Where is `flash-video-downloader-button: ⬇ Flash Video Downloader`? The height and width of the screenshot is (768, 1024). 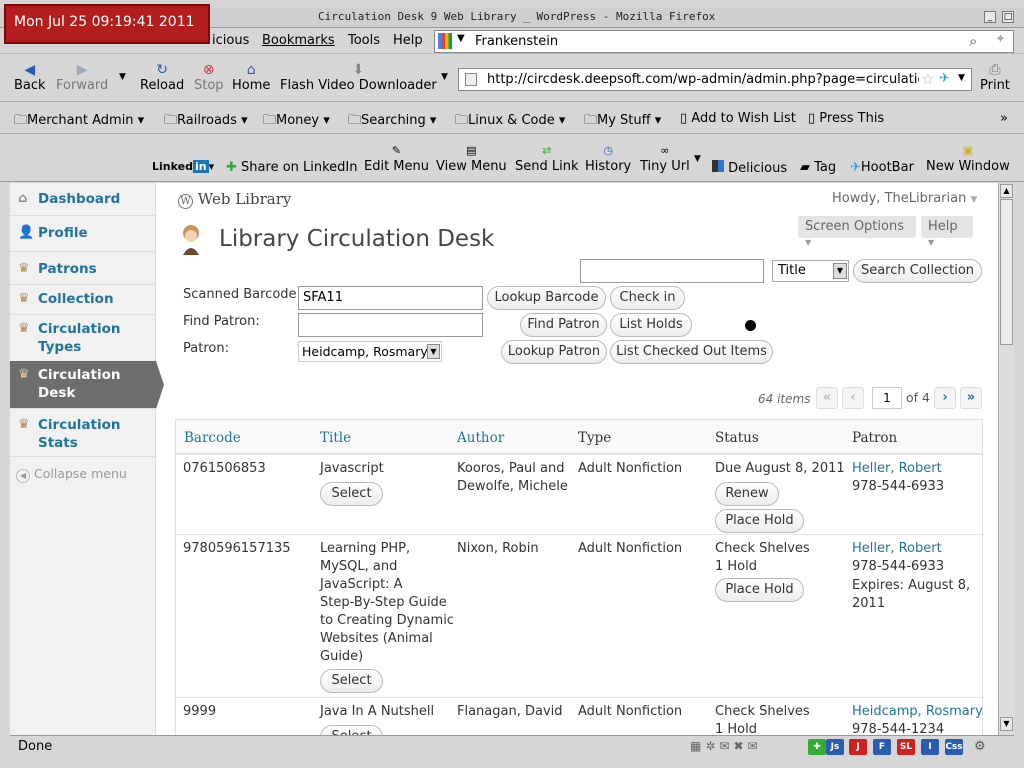 flash-video-downloader-button: ⬇ Flash Video Downloader is located at coordinates (358, 77).